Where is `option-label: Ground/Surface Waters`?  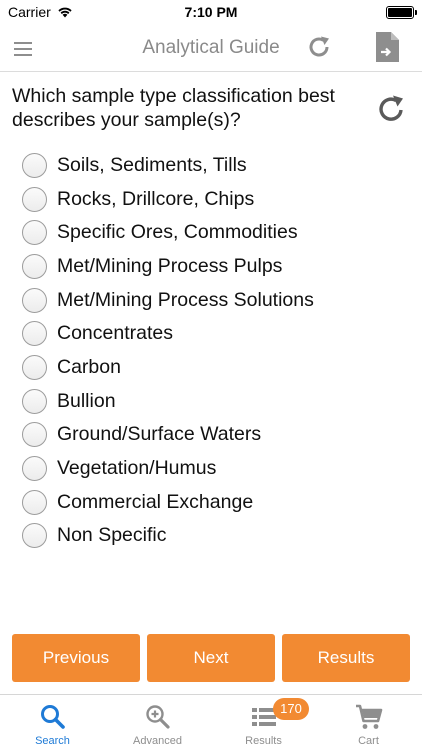
option-label: Ground/Surface Waters is located at coordinates (159, 433).